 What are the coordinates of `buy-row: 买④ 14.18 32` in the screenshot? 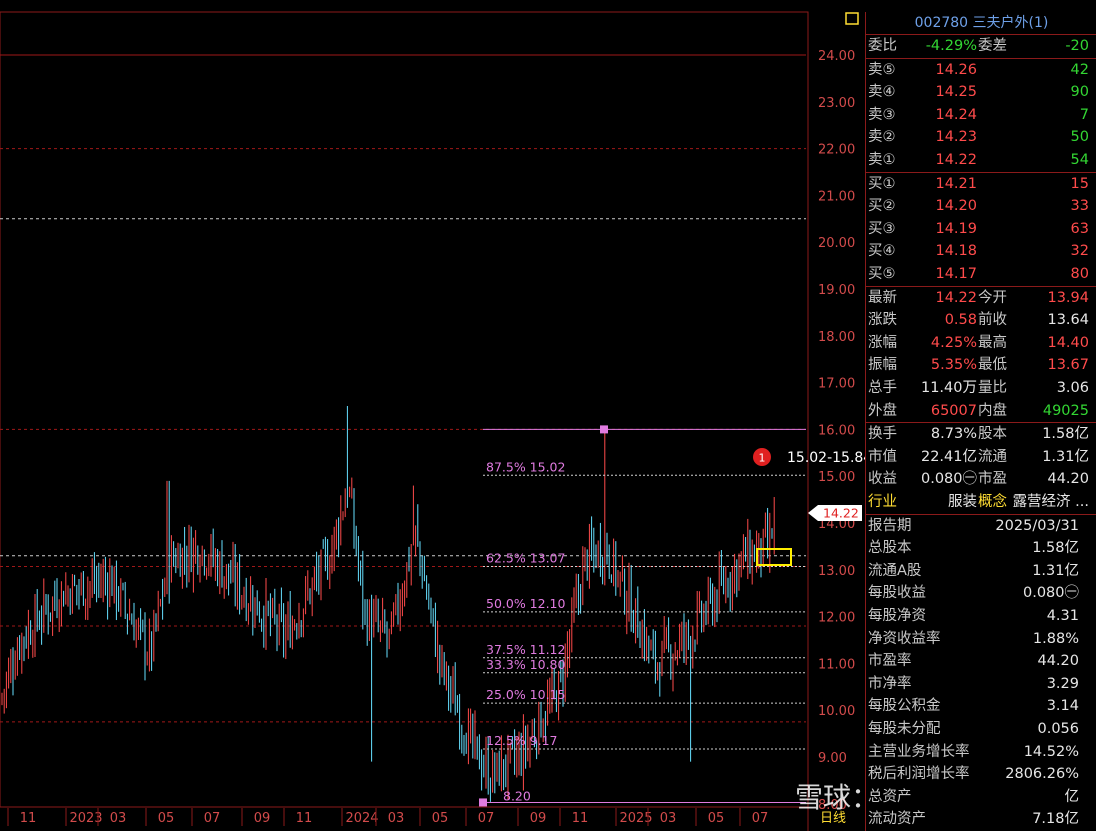 It's located at (981, 251).